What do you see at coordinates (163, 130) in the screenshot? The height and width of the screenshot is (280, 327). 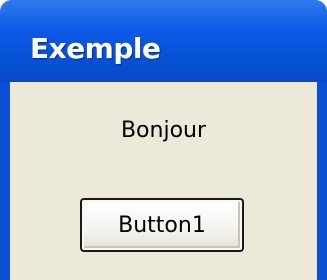 I see `greeting-label: Bonjour` at bounding box center [163, 130].